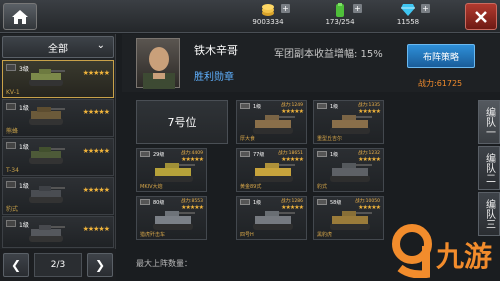 The image size is (500, 281). I want to click on tank-name: 厚大食, so click(248, 139).